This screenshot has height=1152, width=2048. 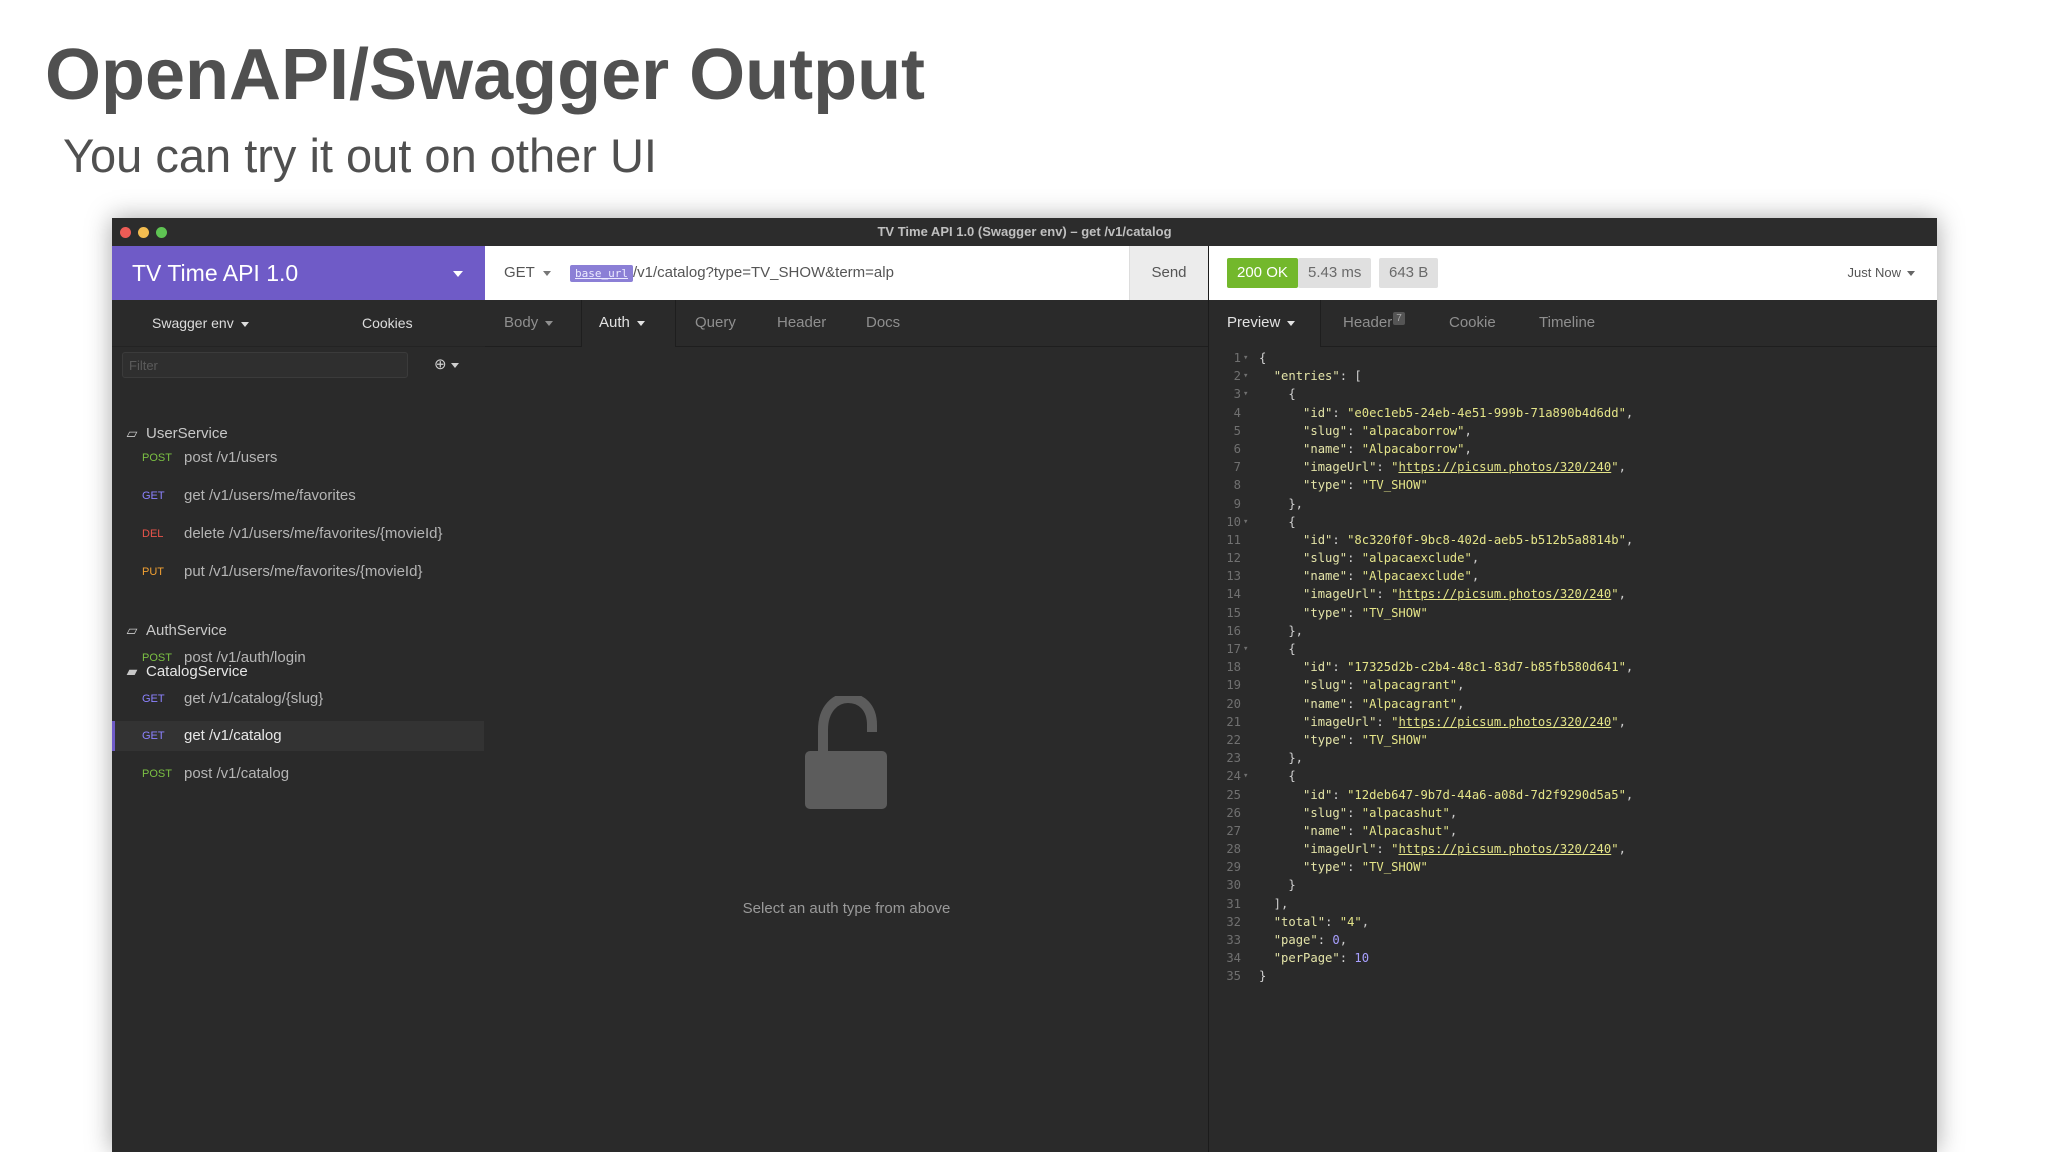 I want to click on sidebar-request-item: PUT put /v1/users/me/favorites/{movieId}, so click(x=298, y=572).